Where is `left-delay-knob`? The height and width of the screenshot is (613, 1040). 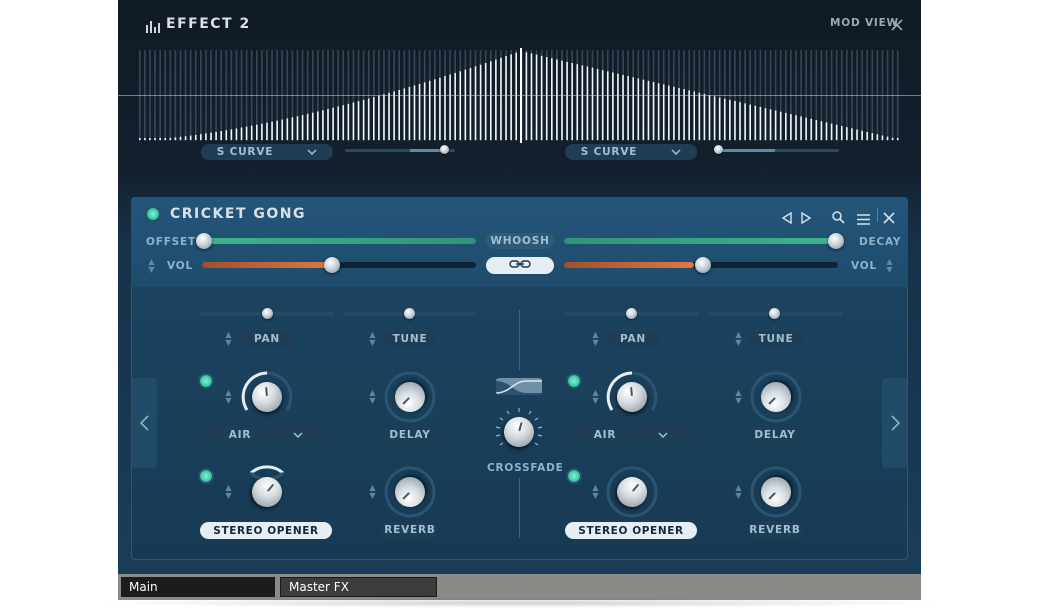
left-delay-knob is located at coordinates (410, 397).